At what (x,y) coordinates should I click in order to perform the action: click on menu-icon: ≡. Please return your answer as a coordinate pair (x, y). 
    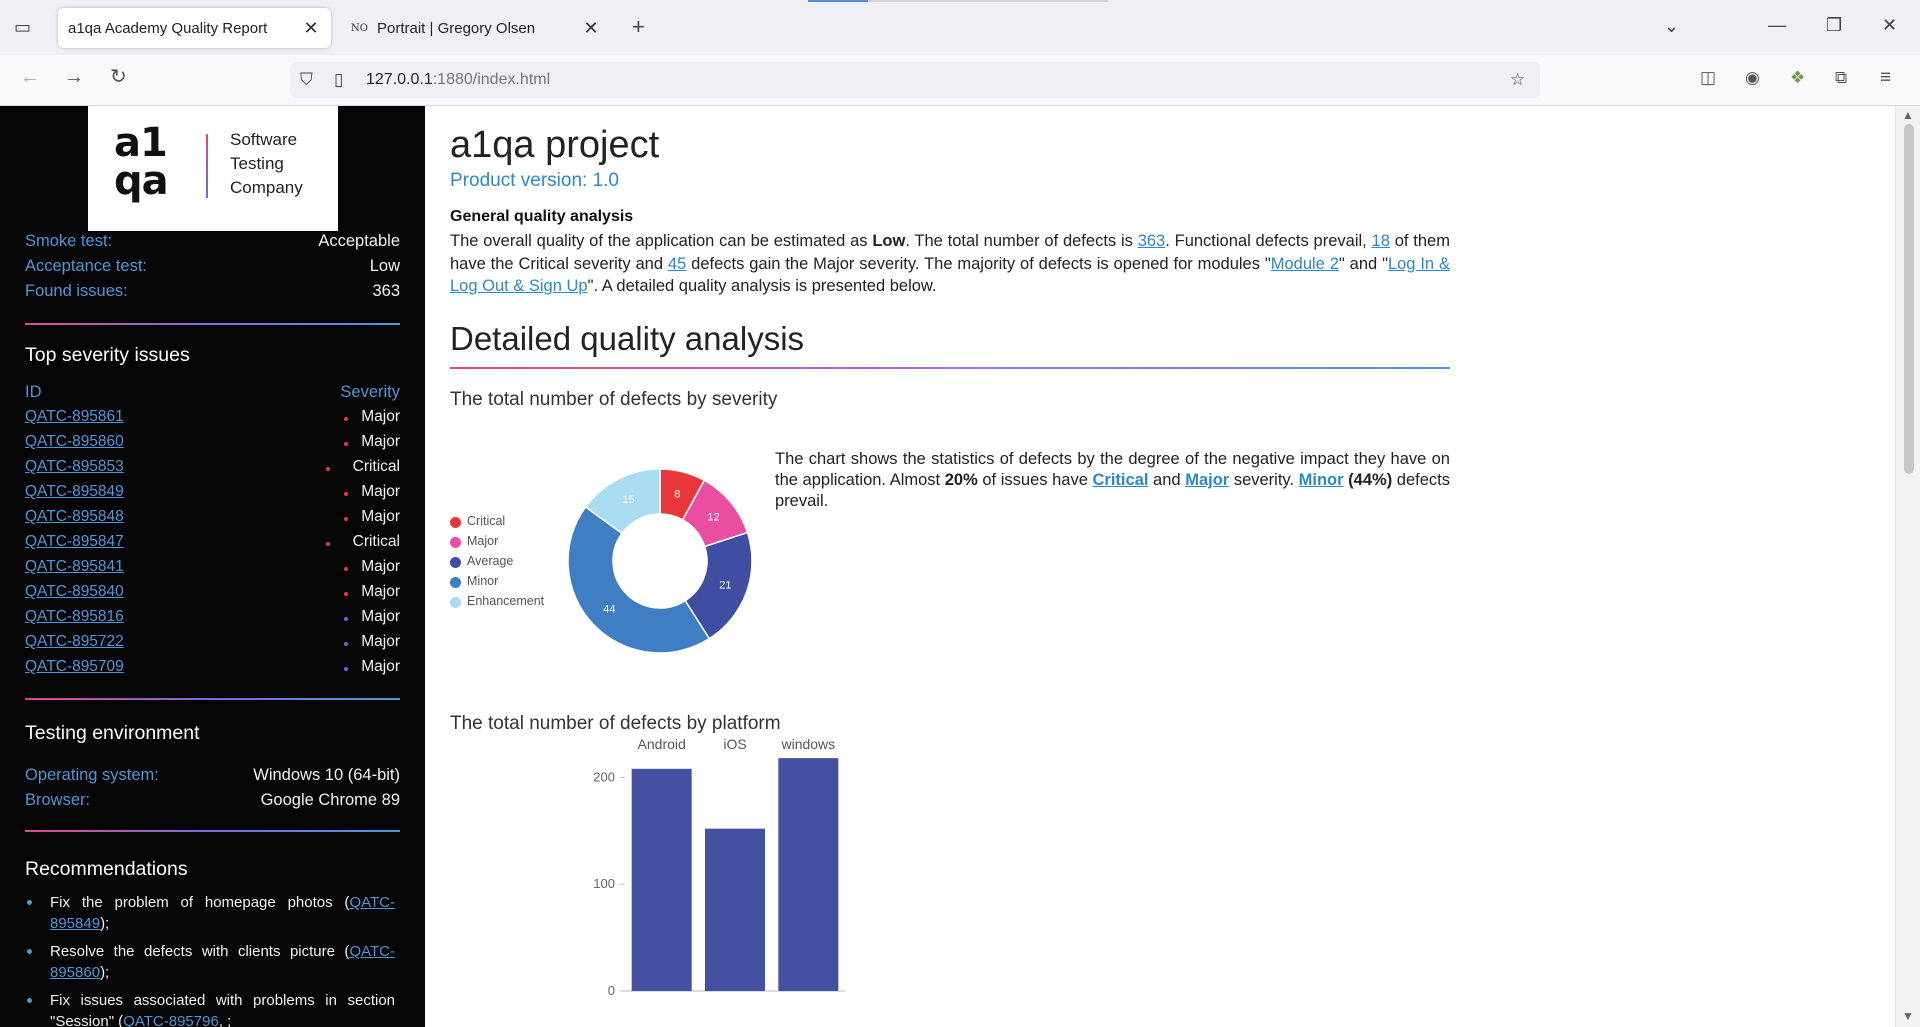
    Looking at the image, I should click on (1885, 77).